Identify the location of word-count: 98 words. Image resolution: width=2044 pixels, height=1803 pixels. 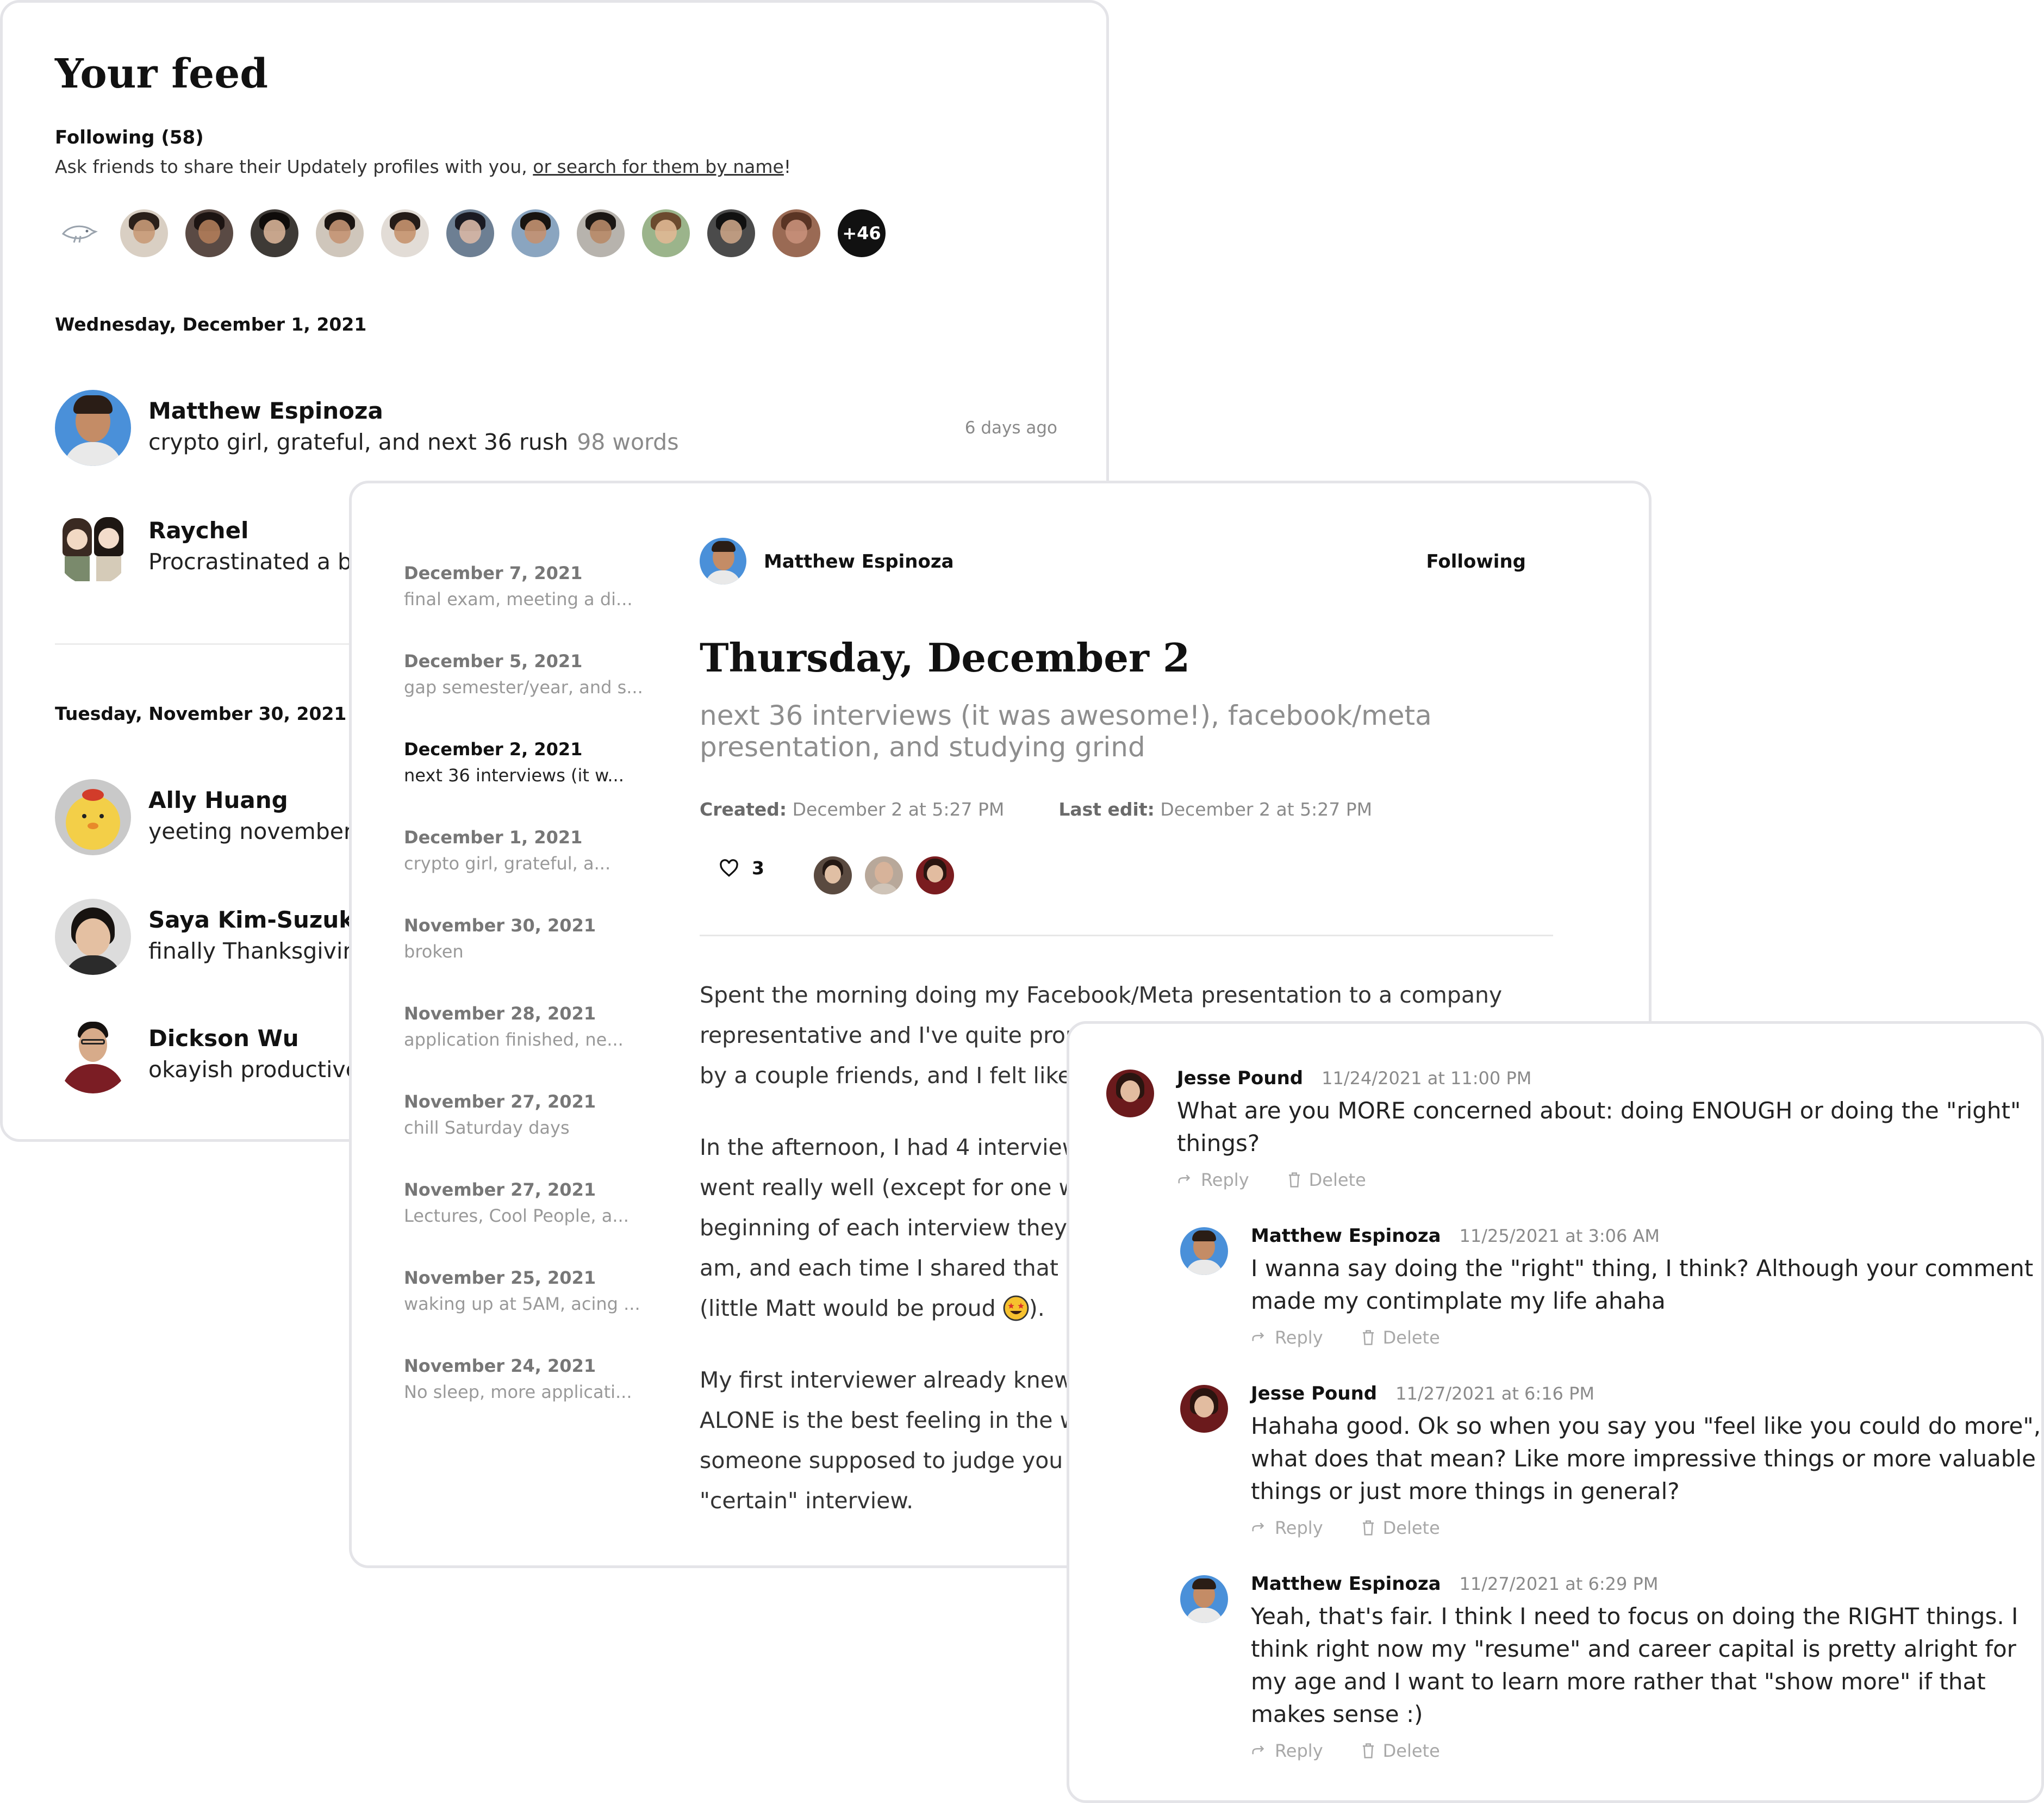
(628, 442).